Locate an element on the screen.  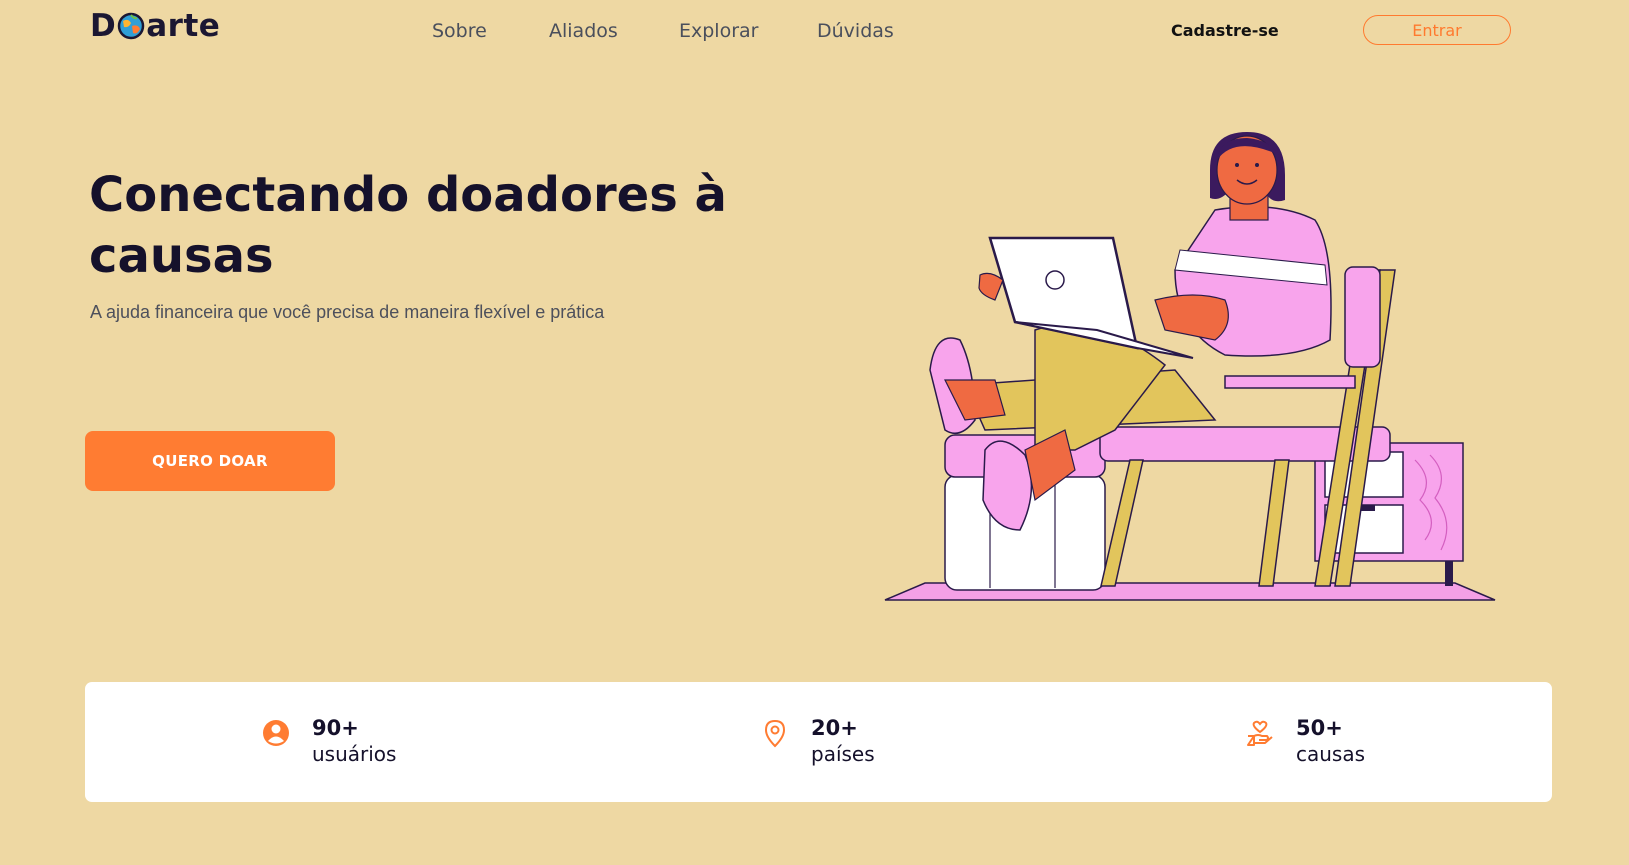
map-pin-icon is located at coordinates (775, 733).